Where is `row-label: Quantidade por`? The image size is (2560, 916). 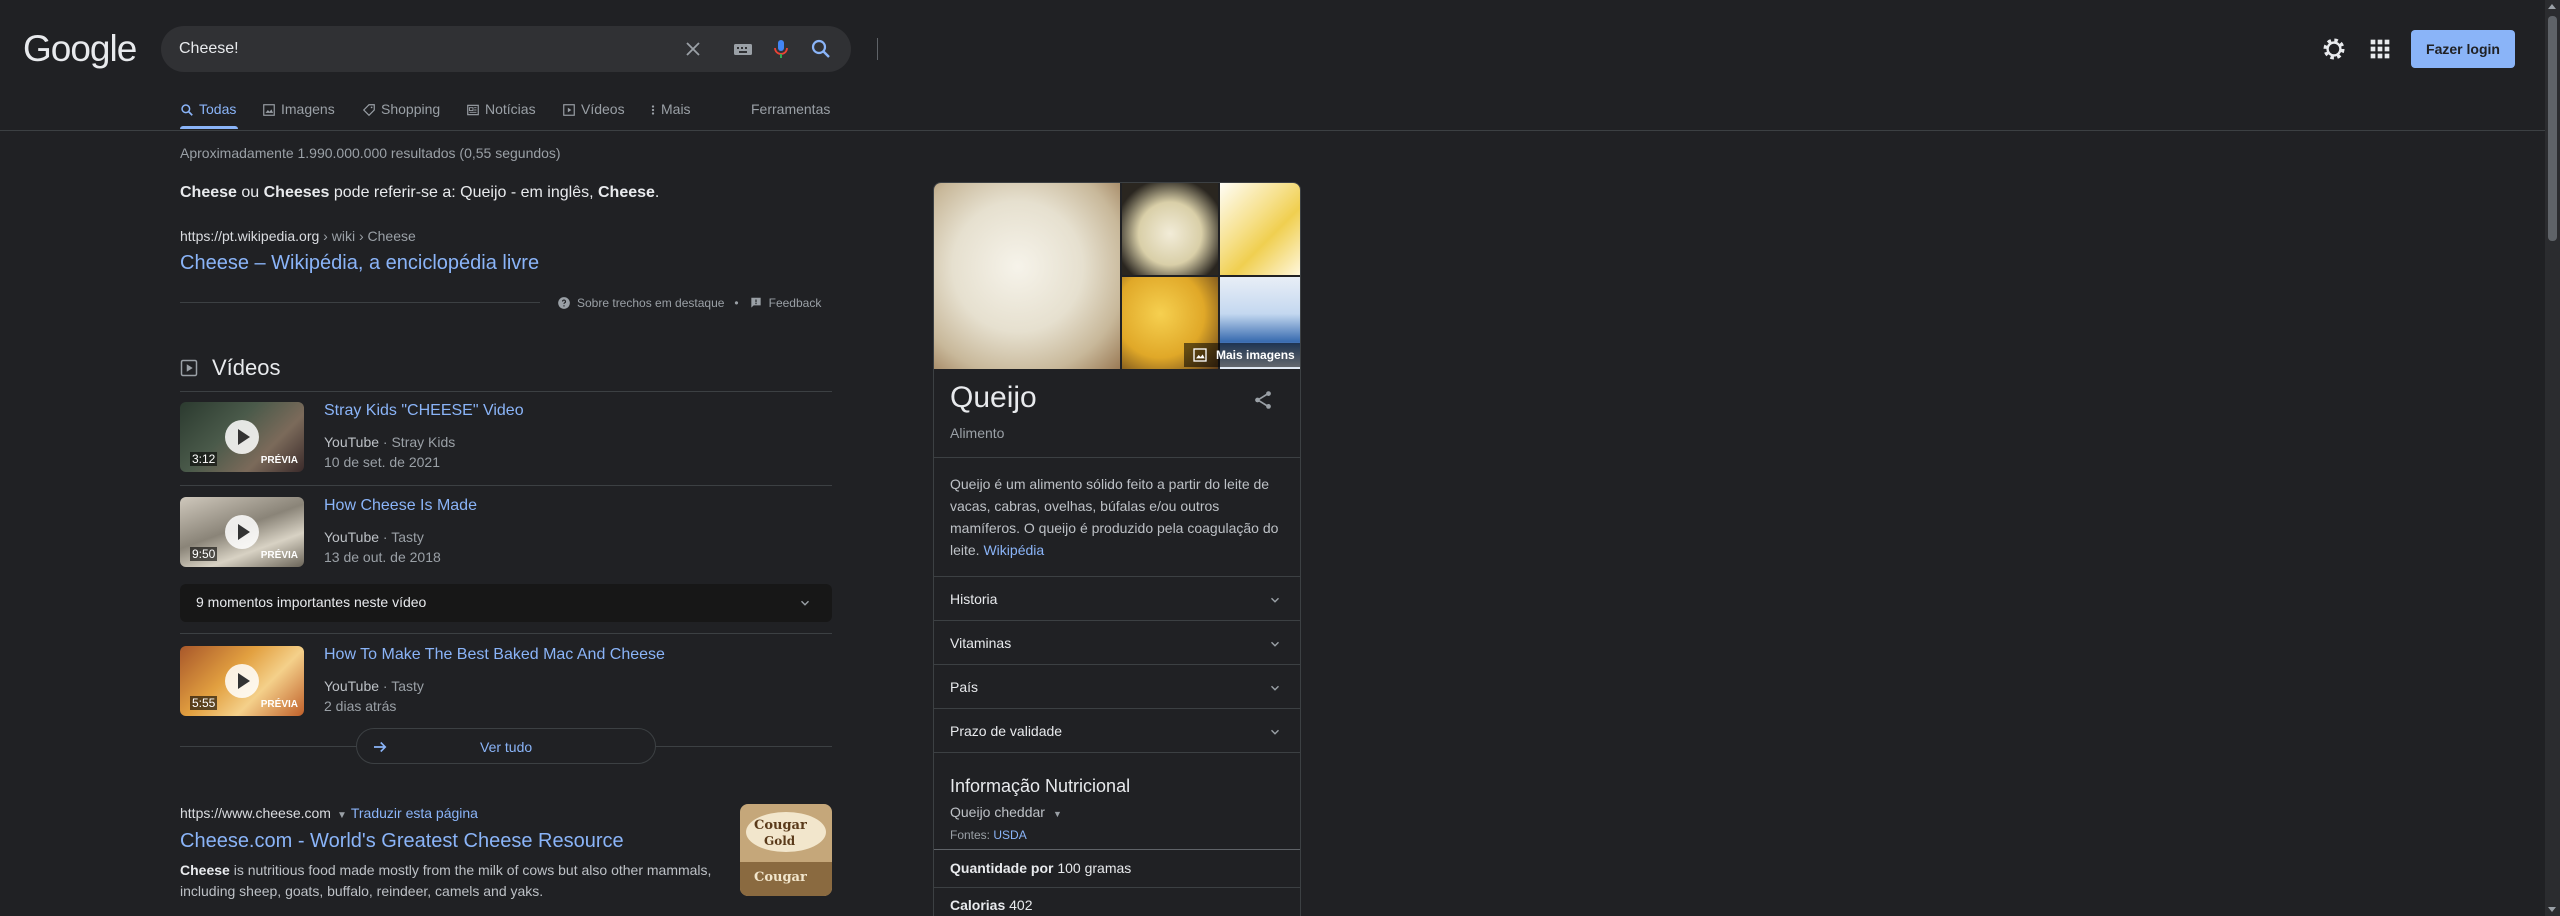 row-label: Quantidade por is located at coordinates (1002, 868).